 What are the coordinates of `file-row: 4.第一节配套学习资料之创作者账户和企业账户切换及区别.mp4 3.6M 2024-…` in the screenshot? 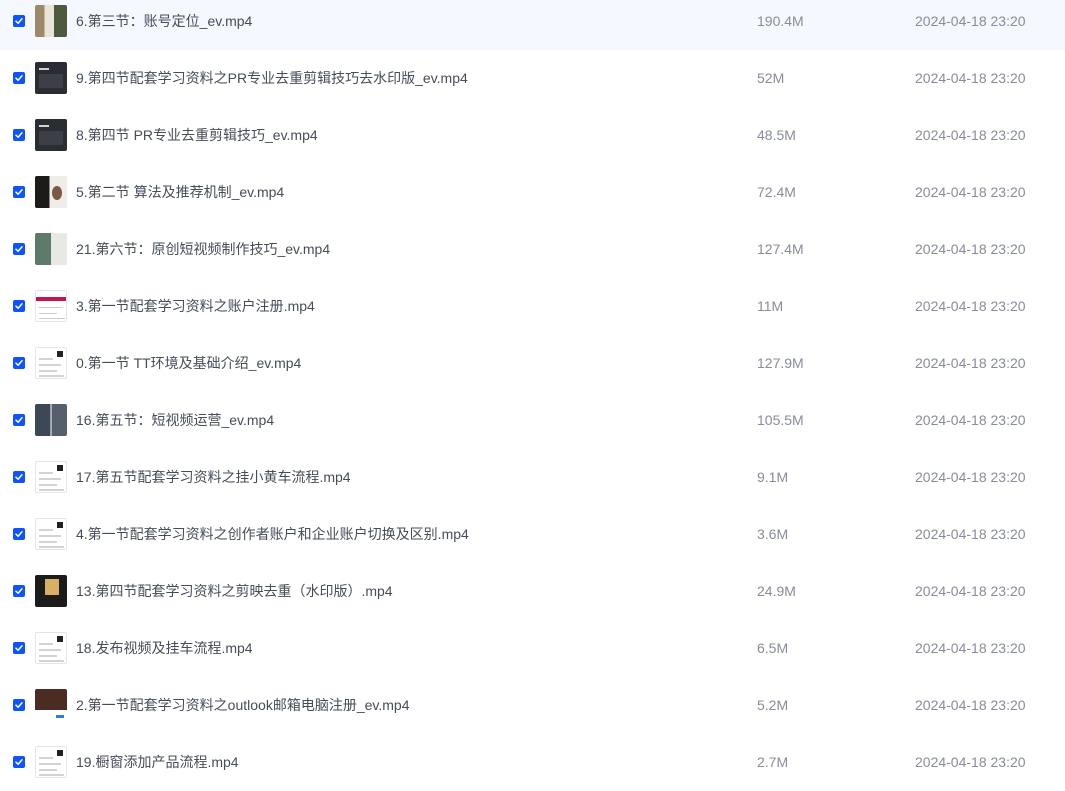 It's located at (532, 534).